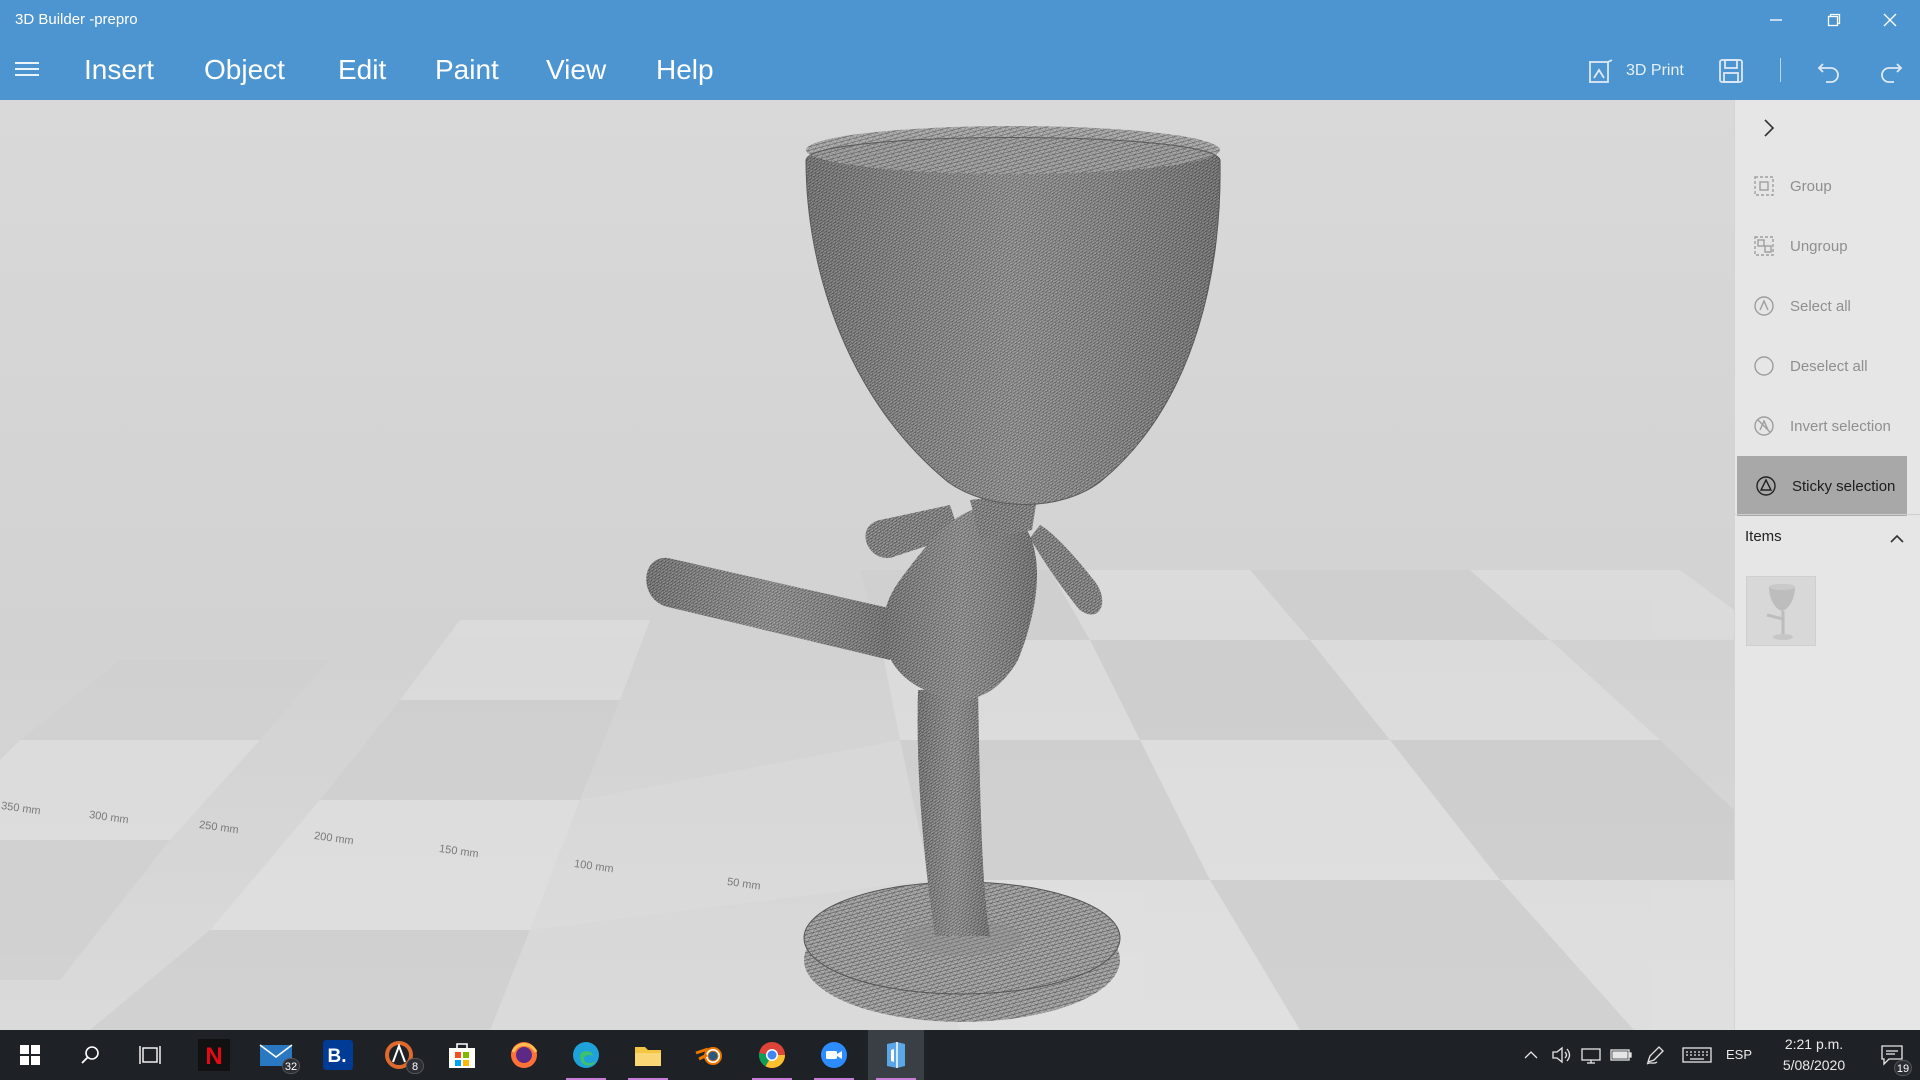  What do you see at coordinates (119, 70) in the screenshot?
I see `menu-insert: Insert` at bounding box center [119, 70].